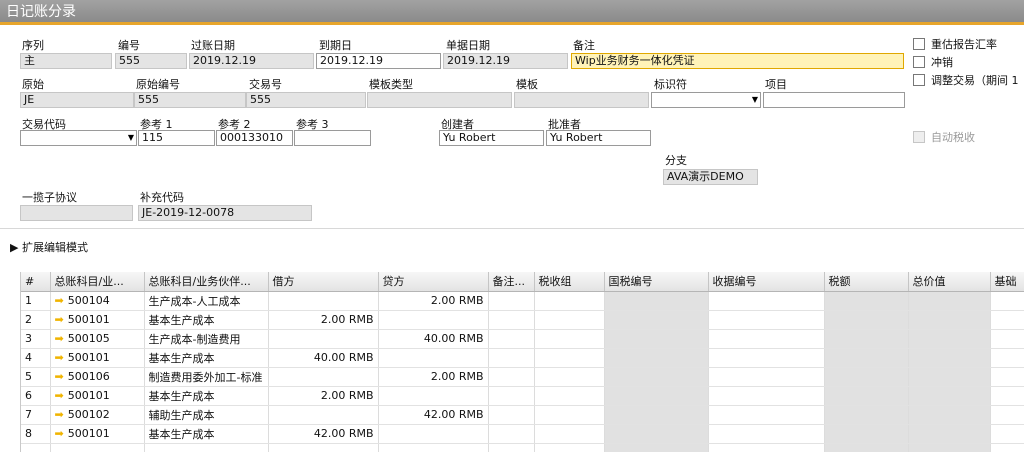  Describe the element at coordinates (919, 44) in the screenshot. I see `revalue-checkbox` at that location.